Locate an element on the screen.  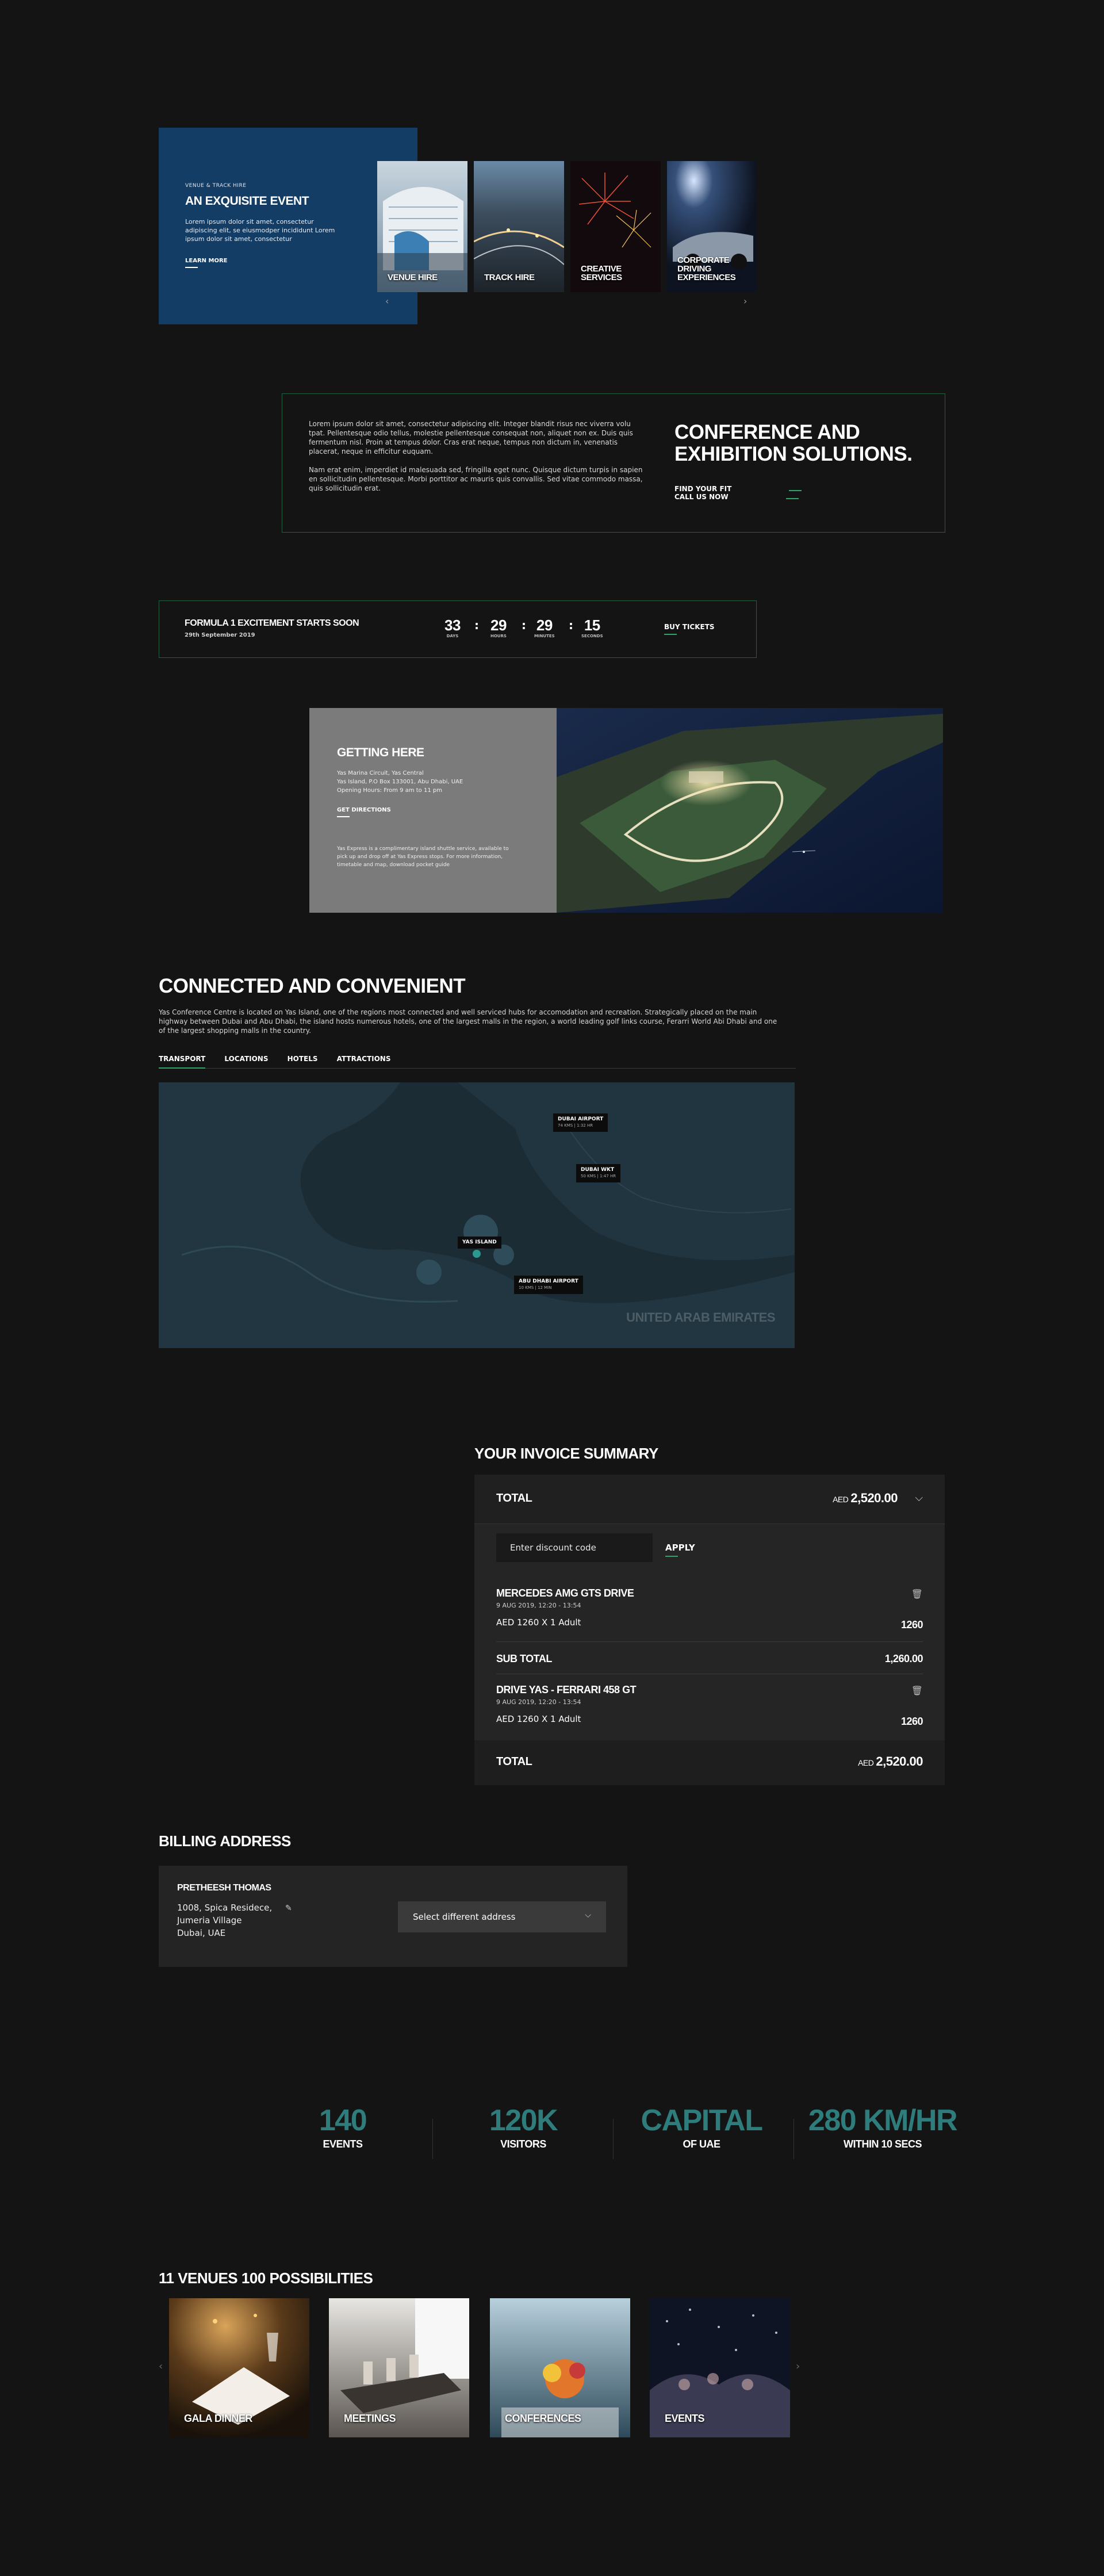
opening-hours: Opening Hours: From 9 am to 11 pm is located at coordinates (389, 790).